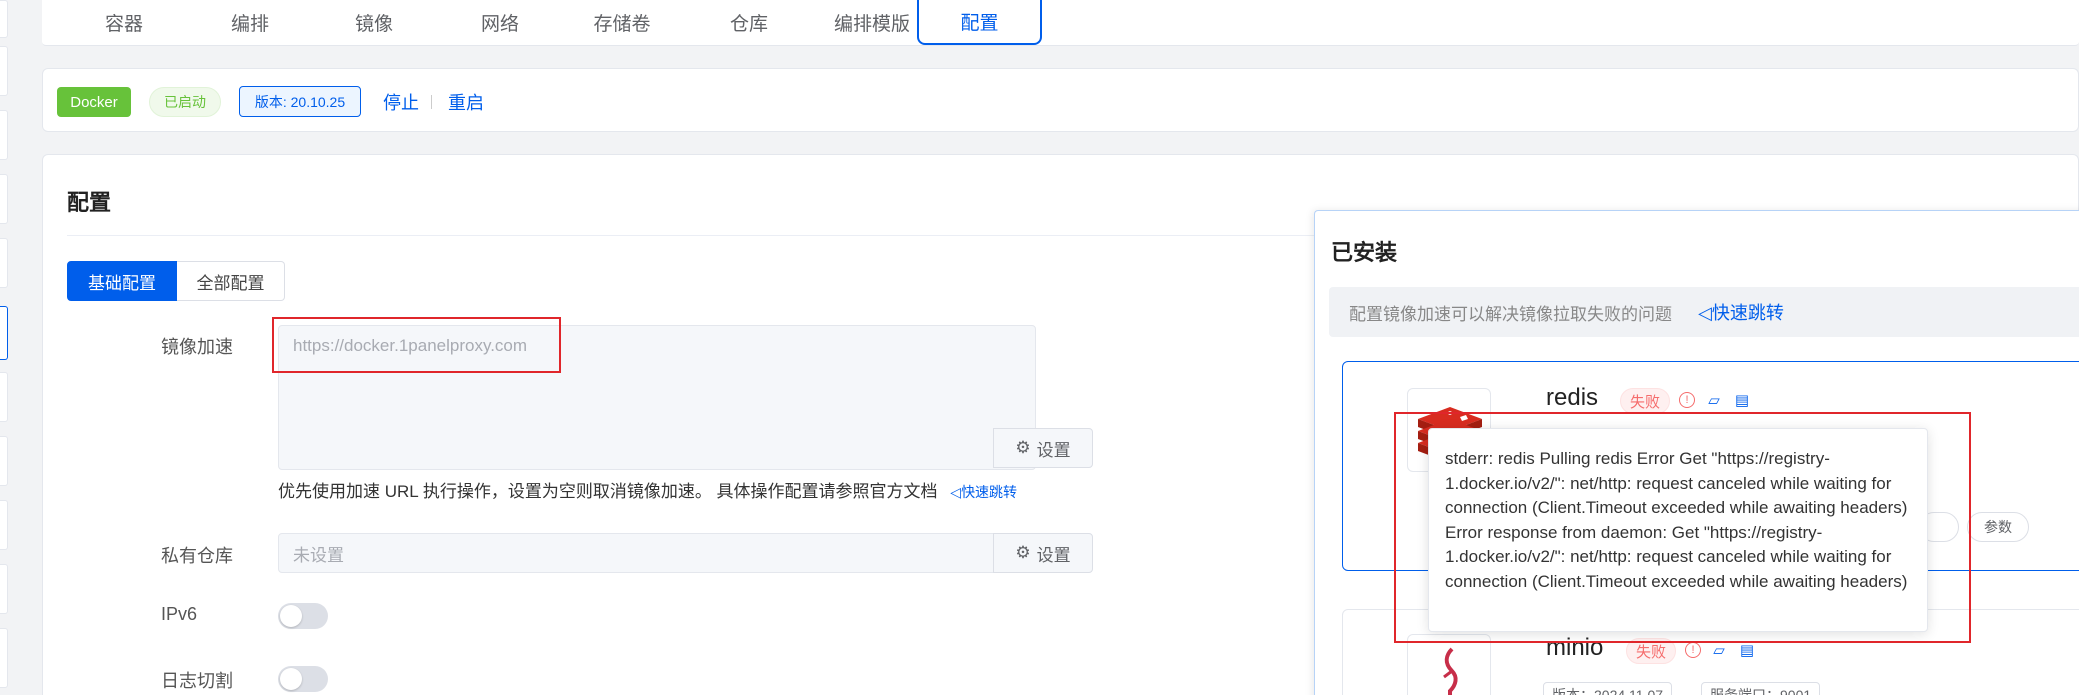  Describe the element at coordinates (4, 333) in the screenshot. I see `sidebar-edge-item-active` at that location.